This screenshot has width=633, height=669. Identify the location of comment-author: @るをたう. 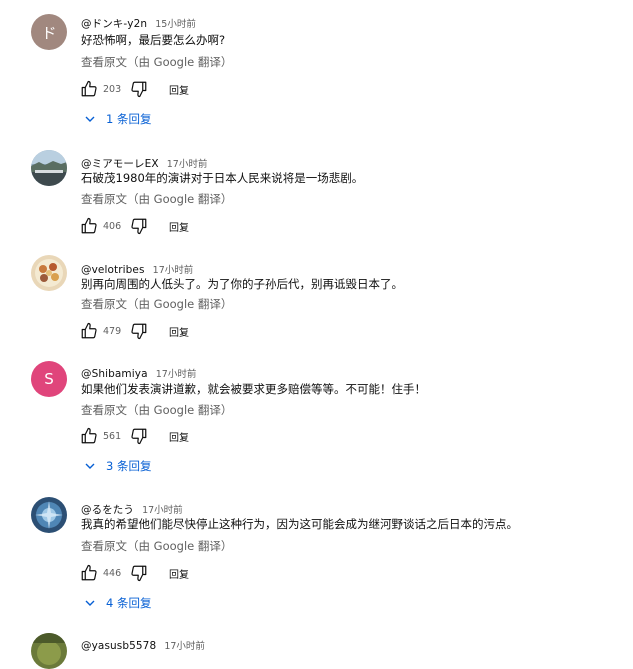
(107, 510).